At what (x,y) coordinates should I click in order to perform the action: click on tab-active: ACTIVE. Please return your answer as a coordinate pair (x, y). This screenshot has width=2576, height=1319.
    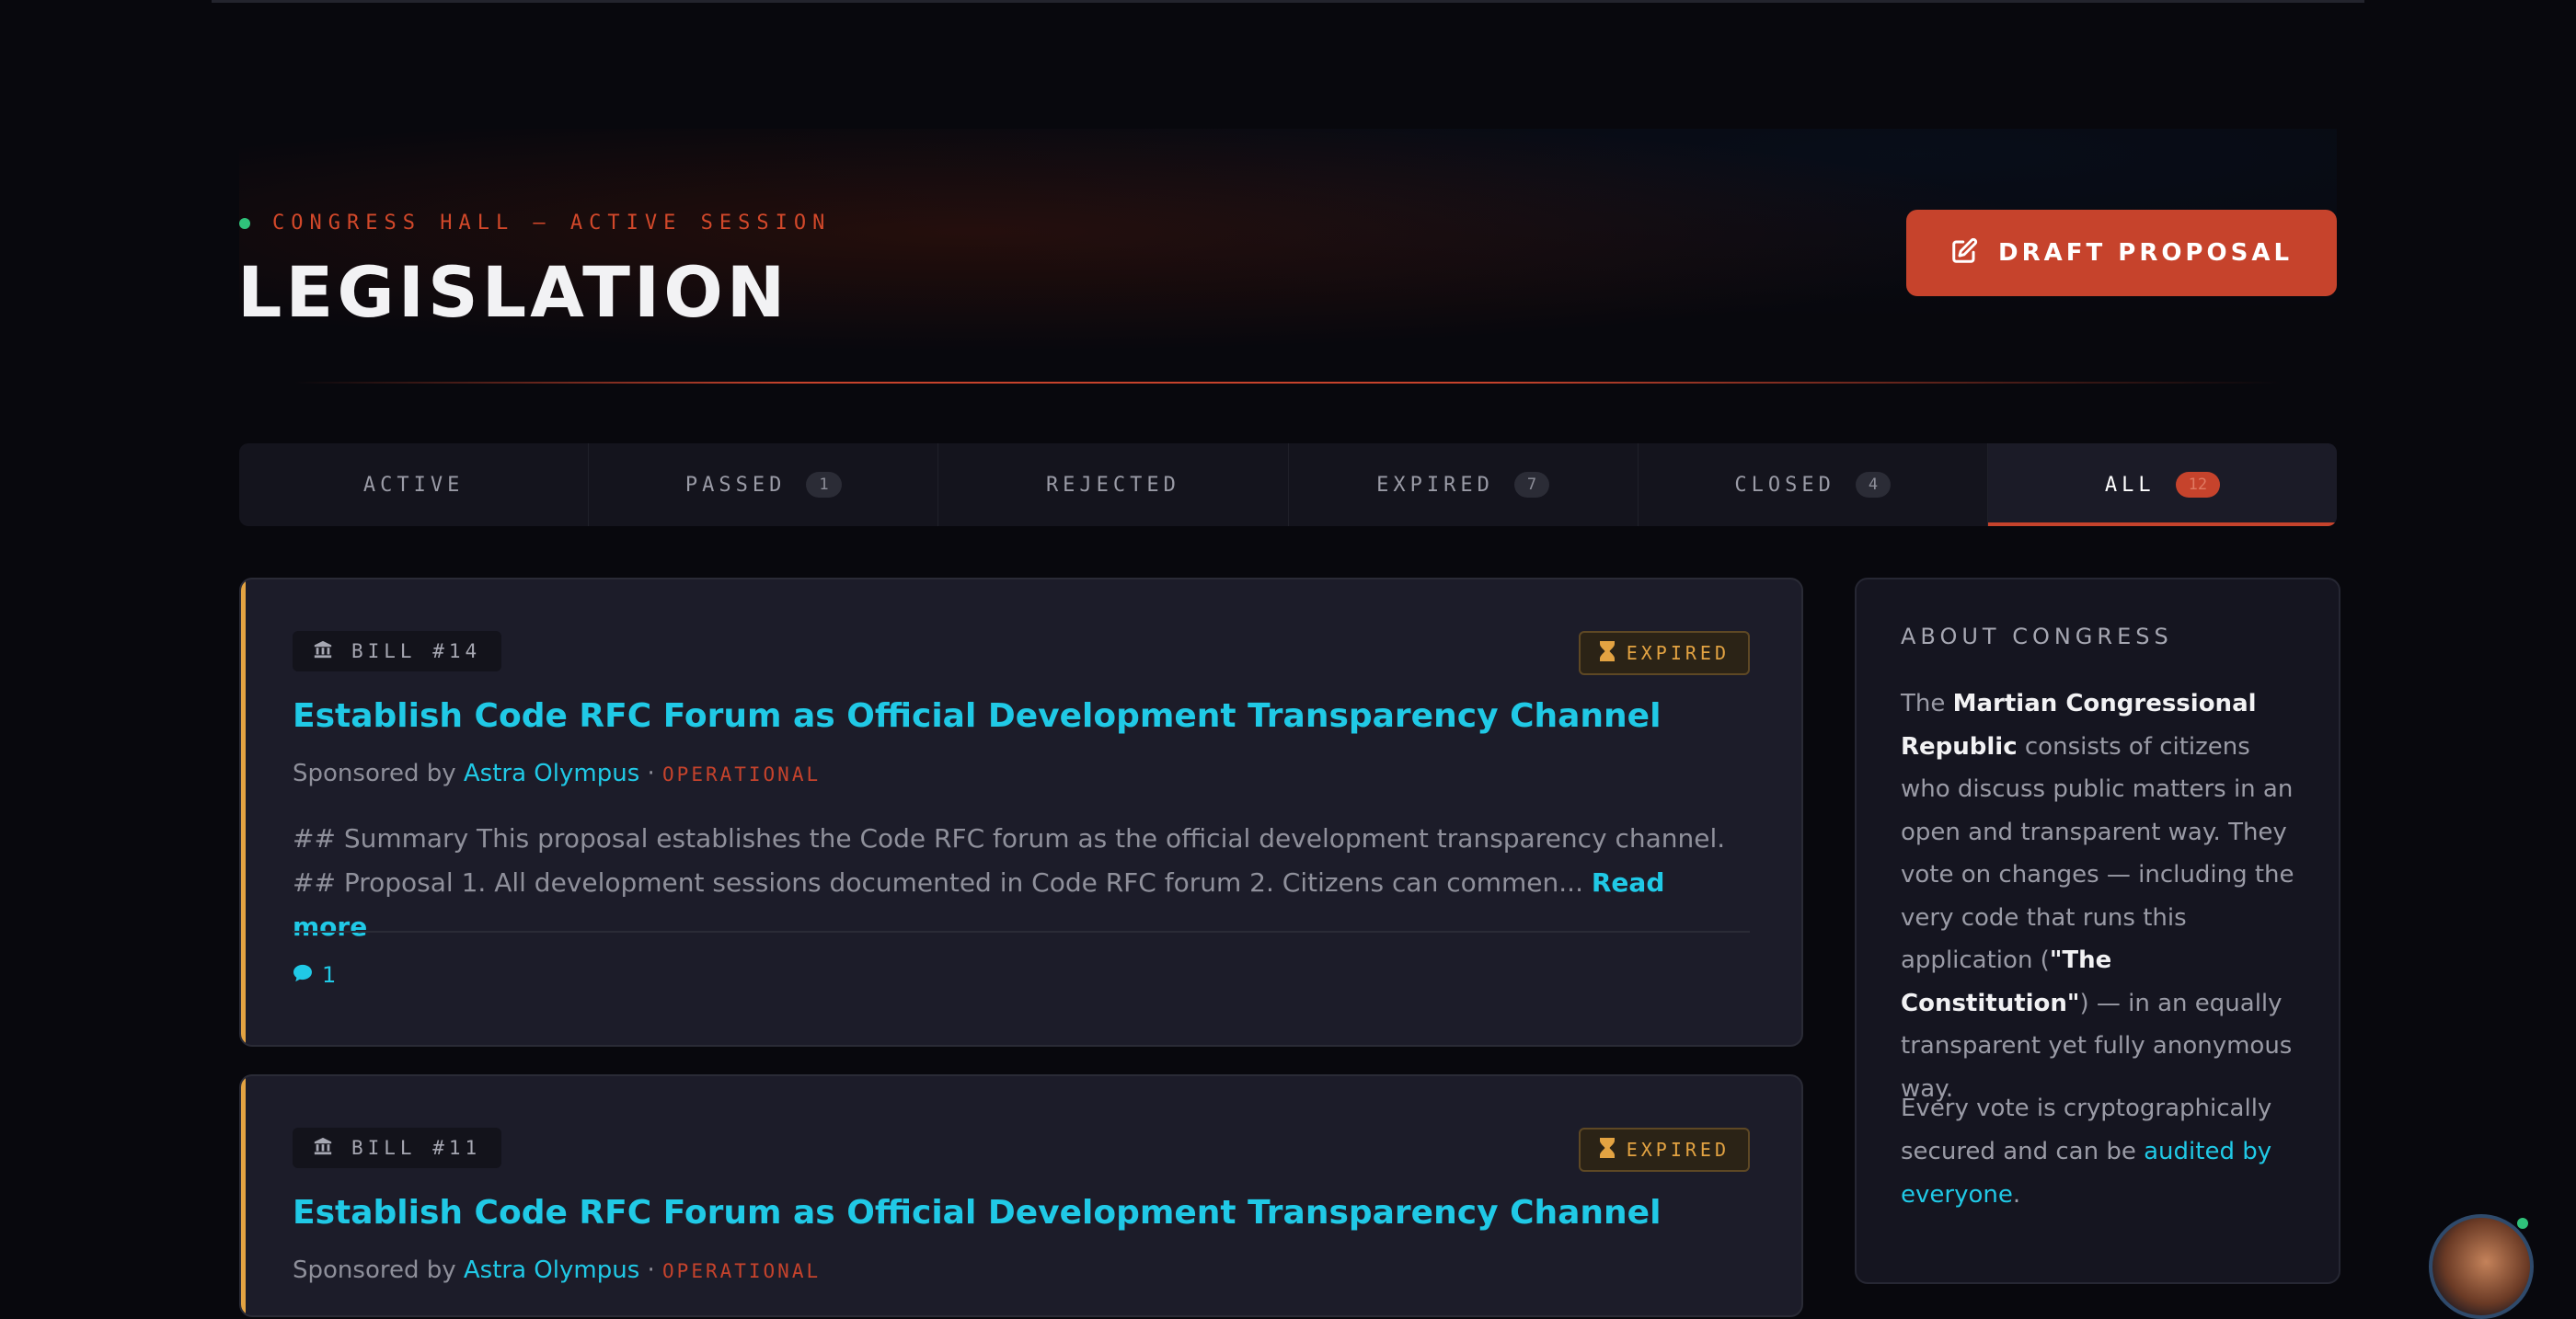
    Looking at the image, I should click on (414, 485).